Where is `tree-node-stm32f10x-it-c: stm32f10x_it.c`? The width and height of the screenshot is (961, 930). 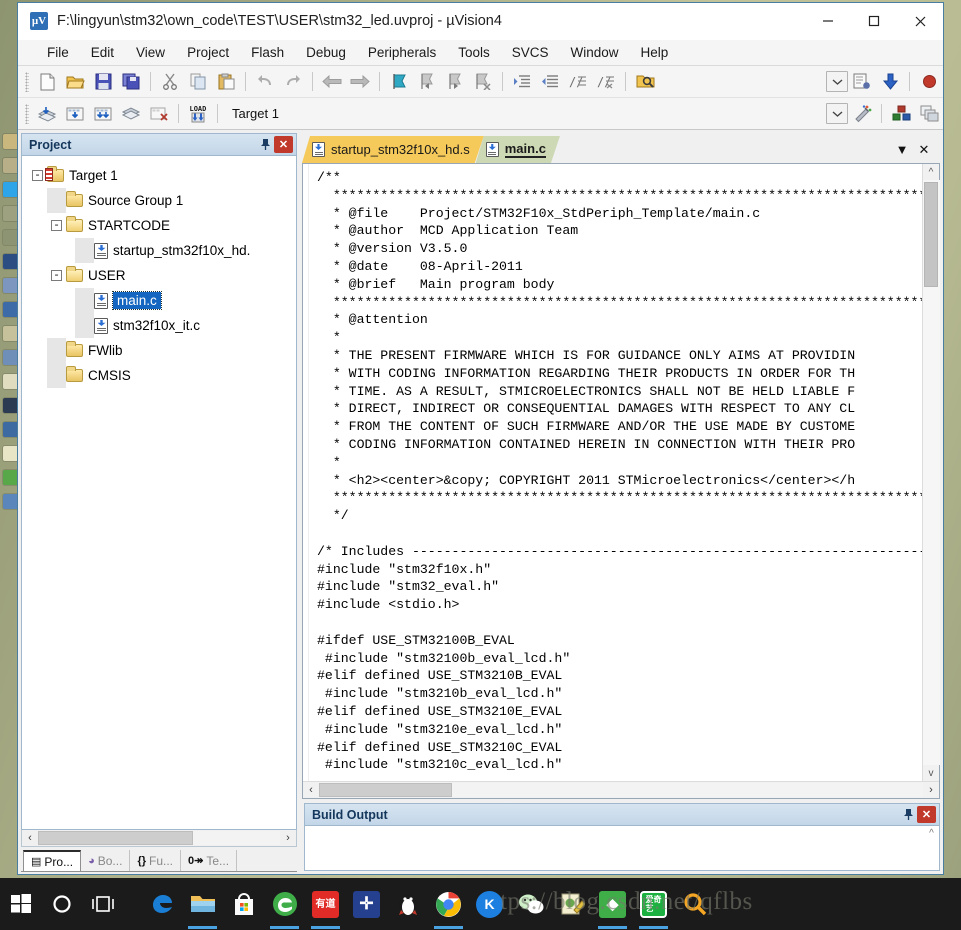 tree-node-stm32f10x-it-c: stm32f10x_it.c is located at coordinates (160, 325).